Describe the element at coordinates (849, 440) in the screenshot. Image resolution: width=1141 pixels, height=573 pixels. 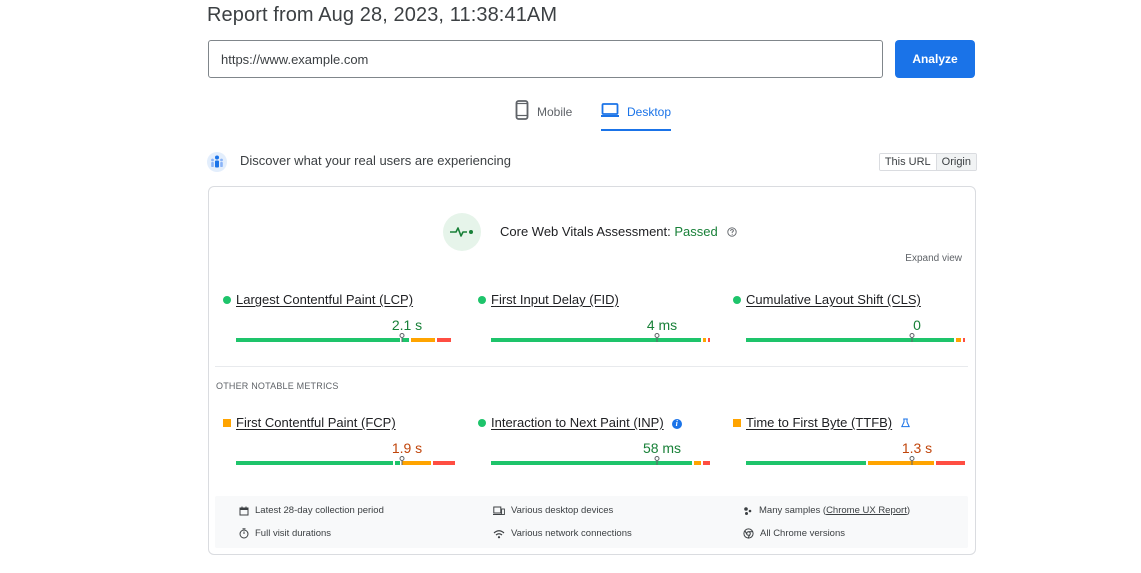
I see `metric-ttfb: Time to First Byte (TTFB) 1.3 s` at that location.